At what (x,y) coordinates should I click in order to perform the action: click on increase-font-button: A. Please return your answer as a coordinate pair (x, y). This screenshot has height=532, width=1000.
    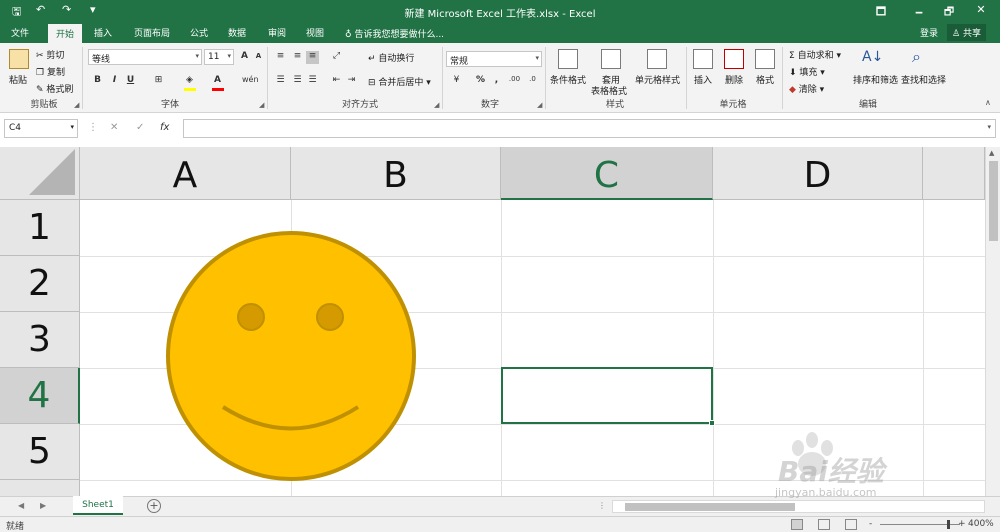
    Looking at the image, I should click on (244, 57).